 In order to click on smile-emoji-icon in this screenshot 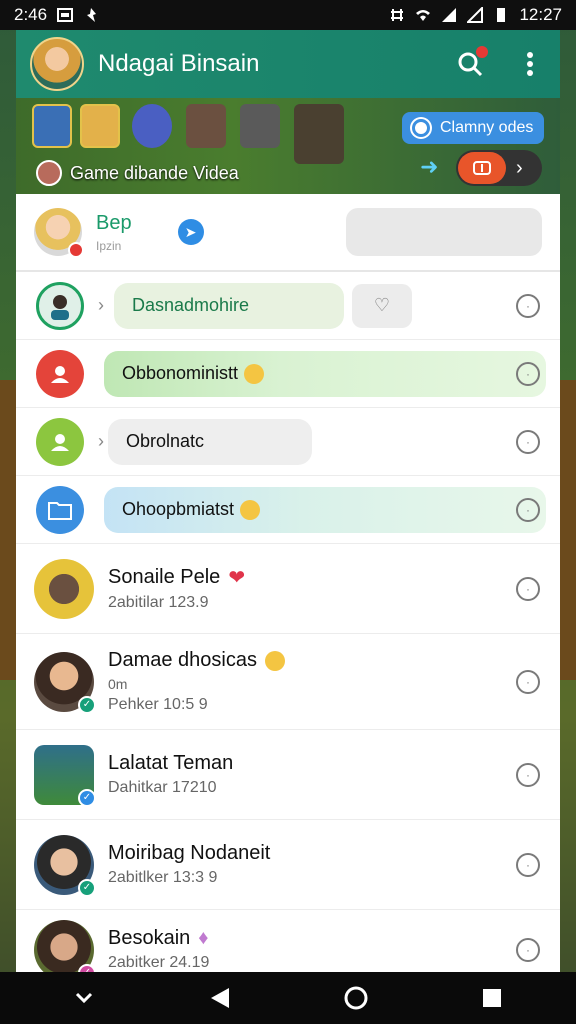, I will do `click(250, 509)`.